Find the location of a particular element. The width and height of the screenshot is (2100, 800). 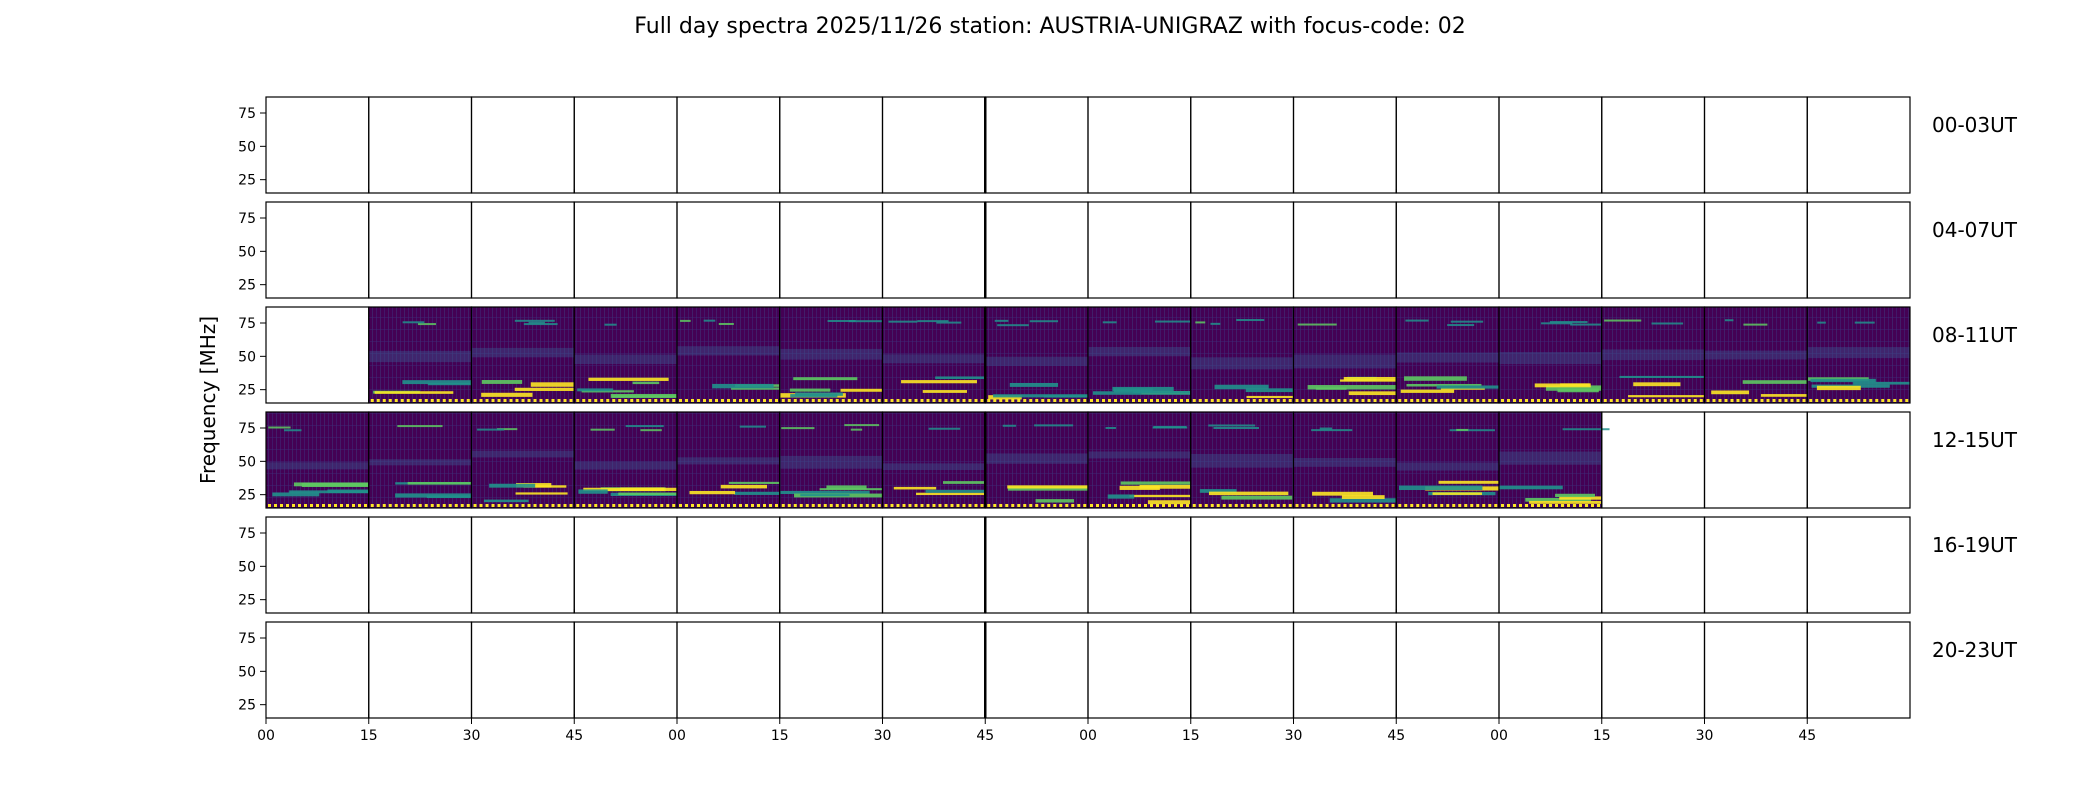

x-tick-label: 30 is located at coordinates (883, 736).